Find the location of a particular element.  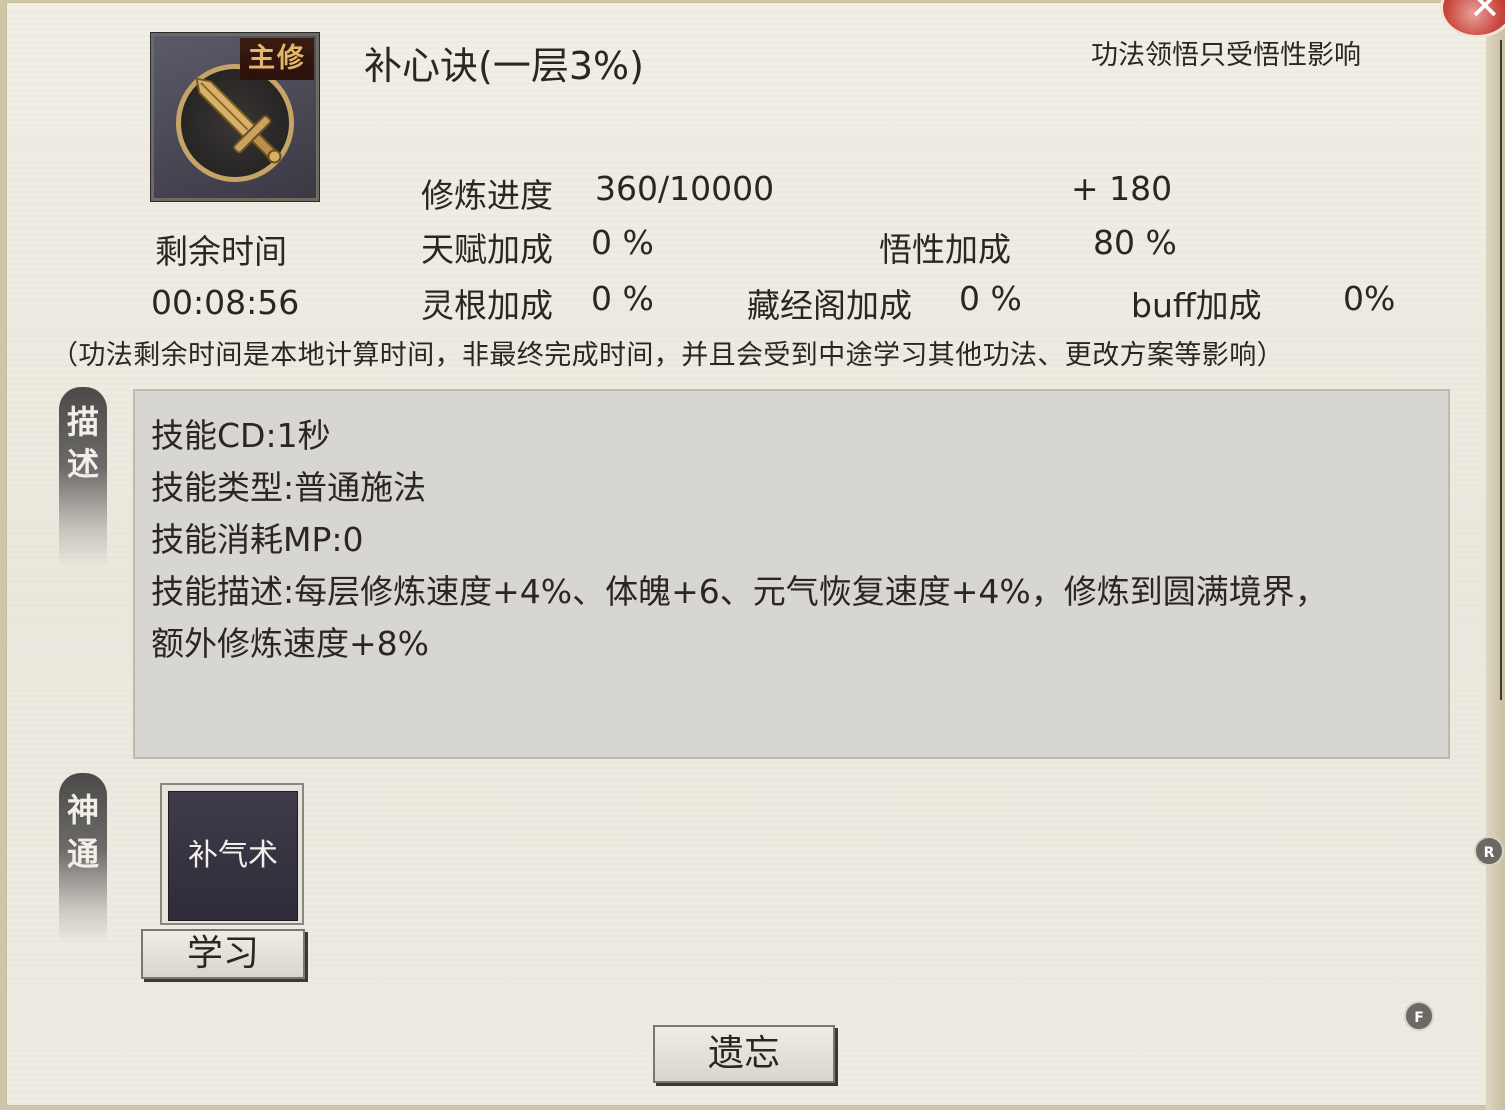

root-bonus-label: 灵根加成 is located at coordinates (487, 305).